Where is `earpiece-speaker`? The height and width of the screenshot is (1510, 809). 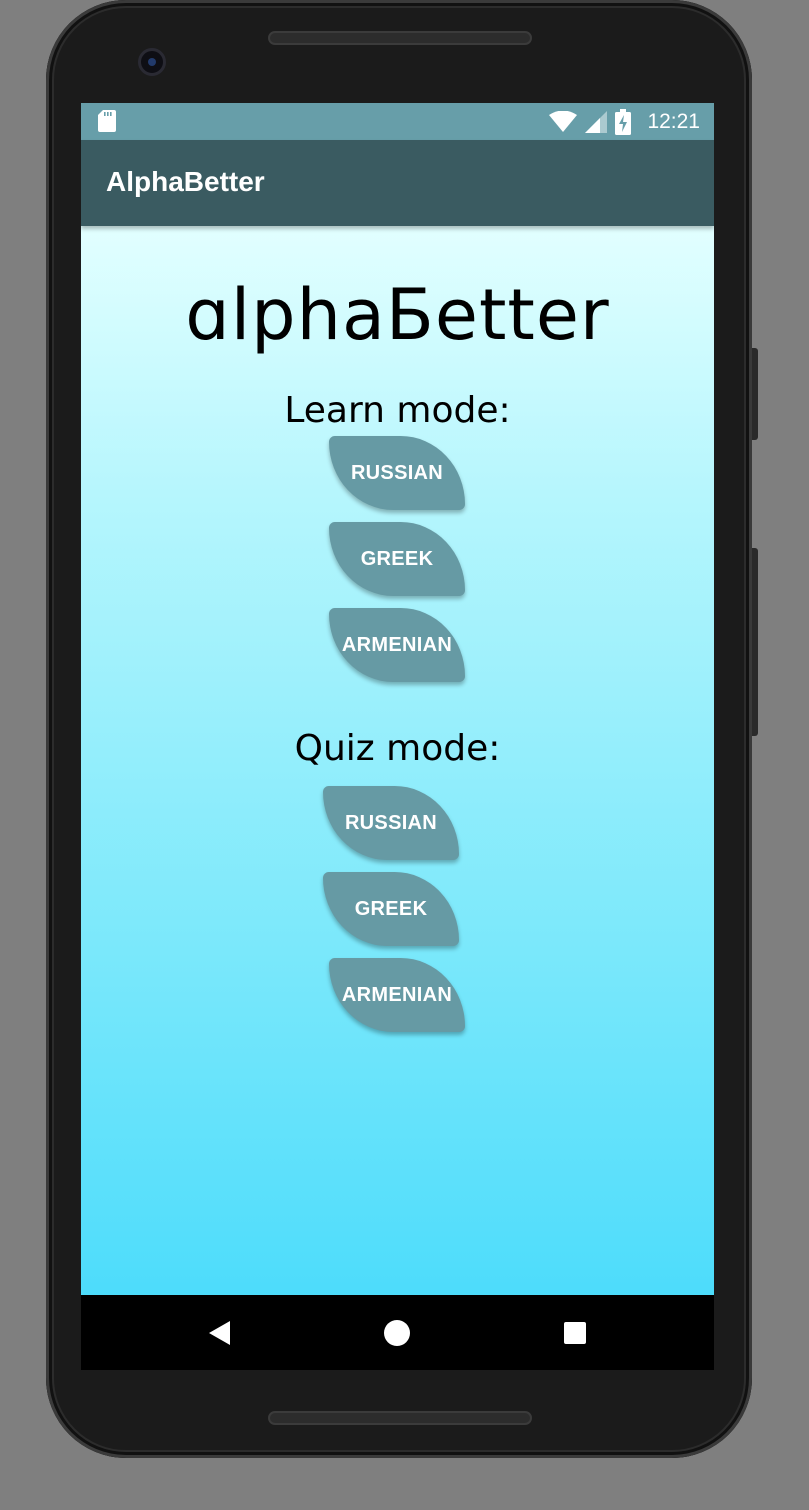 earpiece-speaker is located at coordinates (400, 38).